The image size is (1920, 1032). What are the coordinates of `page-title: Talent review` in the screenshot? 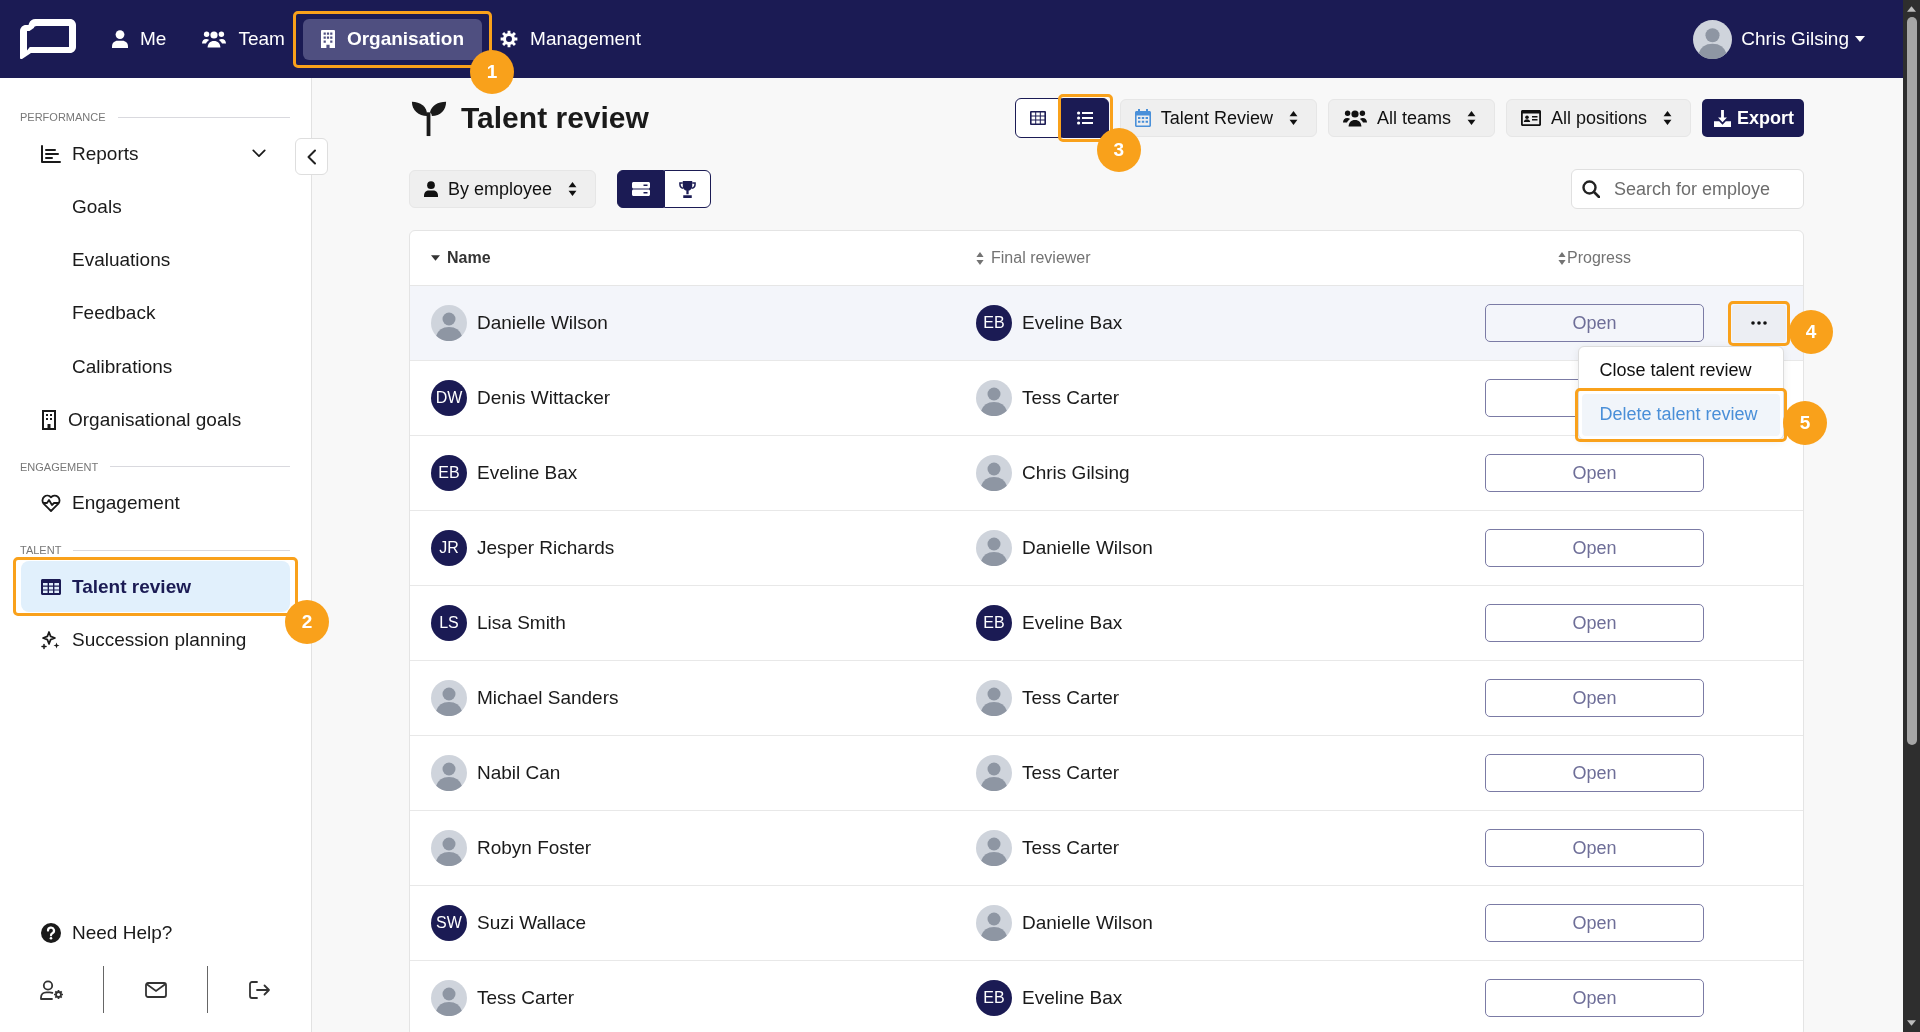 It's located at (555, 118).